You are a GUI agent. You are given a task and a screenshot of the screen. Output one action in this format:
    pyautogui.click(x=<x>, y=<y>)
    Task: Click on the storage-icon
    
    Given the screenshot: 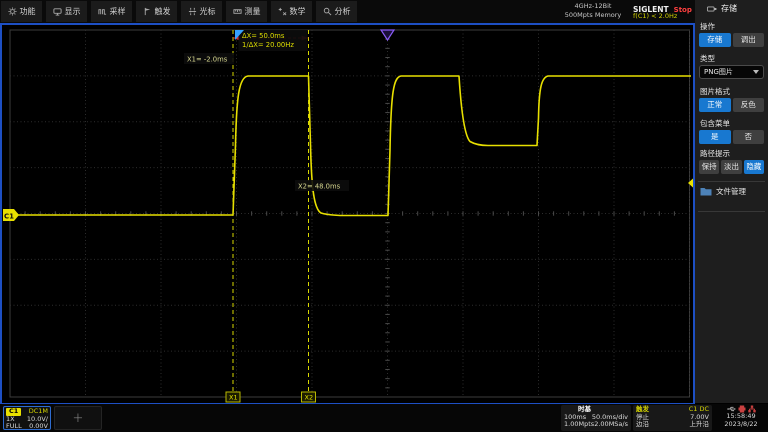 What is the action you would take?
    pyautogui.click(x=712, y=8)
    